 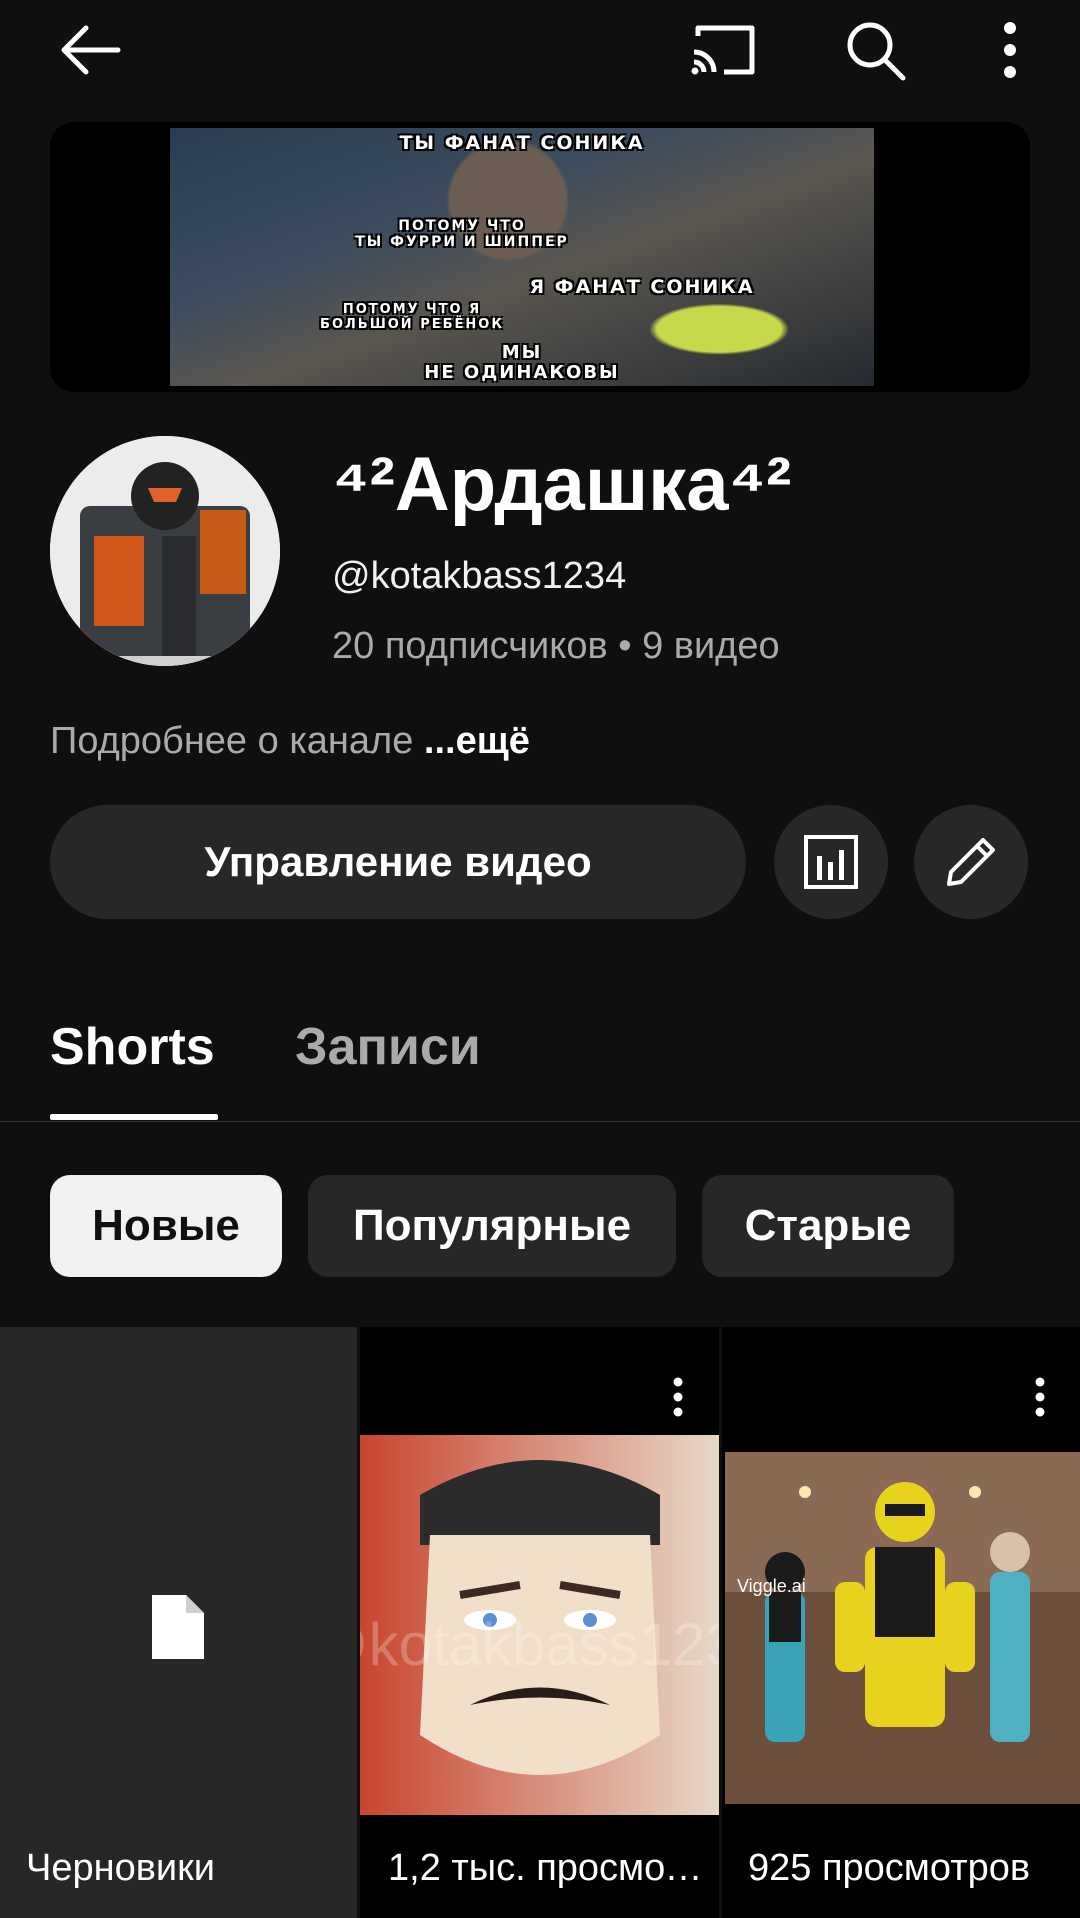 I want to click on tabs-divider, so click(x=540, y=1121).